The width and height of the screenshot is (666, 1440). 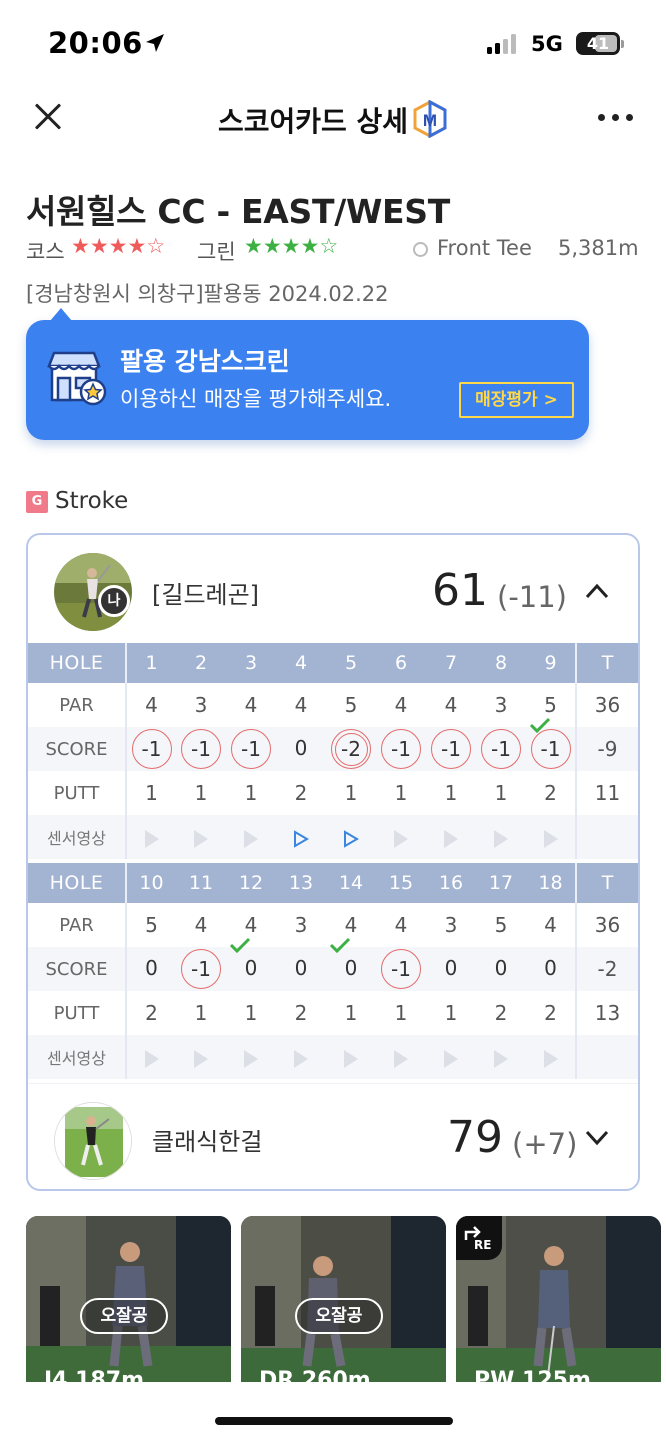 I want to click on shot-video-card: 오잘공 I4 187m, so click(x=128, y=1301).